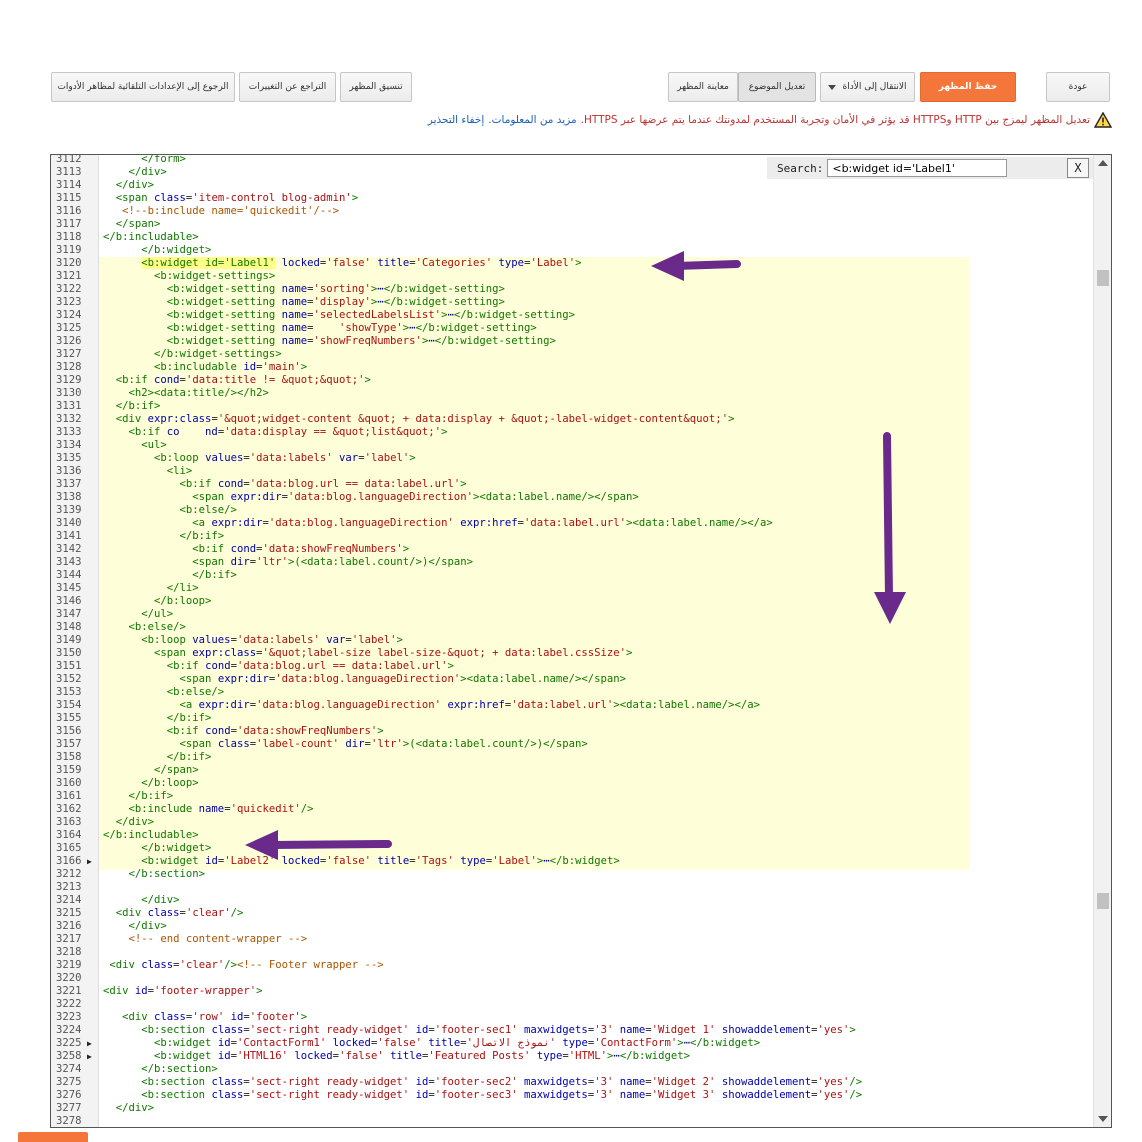  I want to click on format-theme-button: تنسيق المظهر, so click(376, 87).